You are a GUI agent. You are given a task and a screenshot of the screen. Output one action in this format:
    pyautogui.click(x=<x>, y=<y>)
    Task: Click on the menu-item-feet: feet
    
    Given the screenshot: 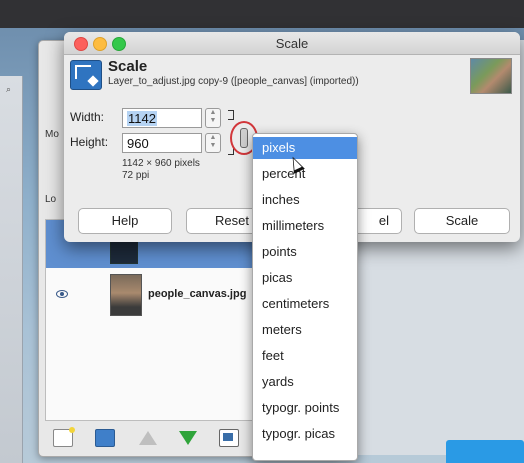 What is the action you would take?
    pyautogui.click(x=305, y=356)
    